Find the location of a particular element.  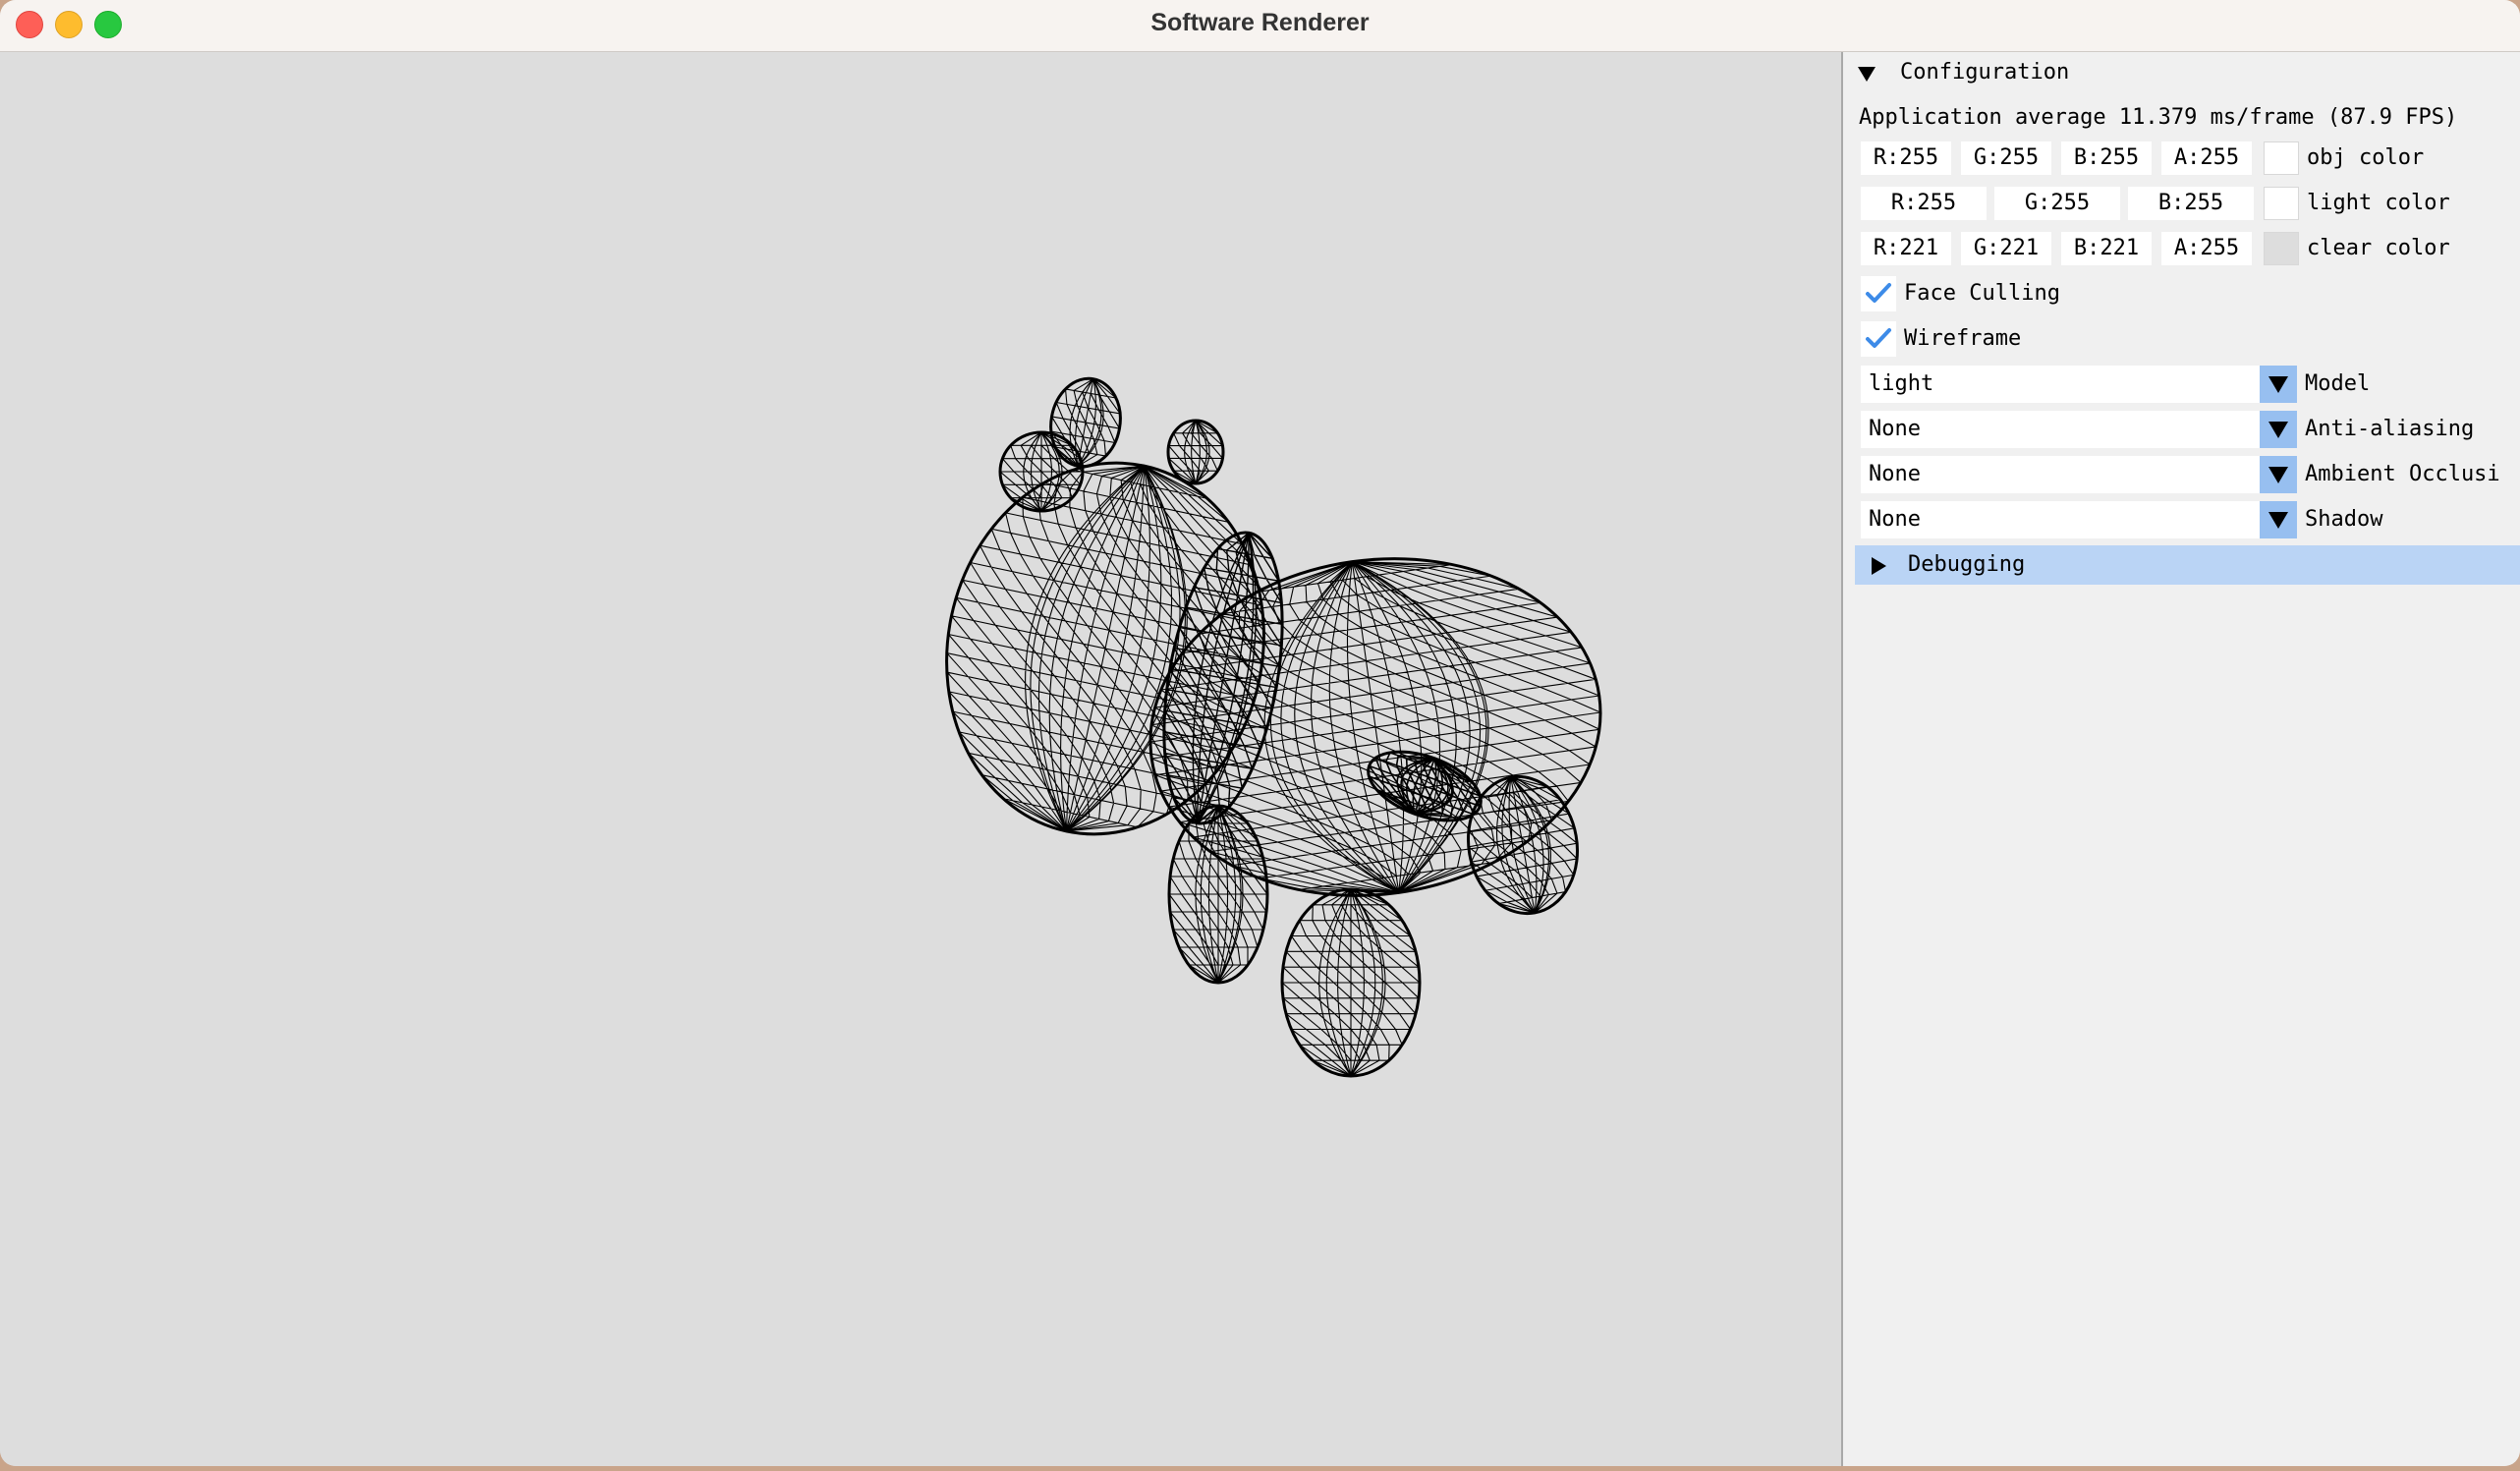

window-title: Software Renderer is located at coordinates (1260, 22).